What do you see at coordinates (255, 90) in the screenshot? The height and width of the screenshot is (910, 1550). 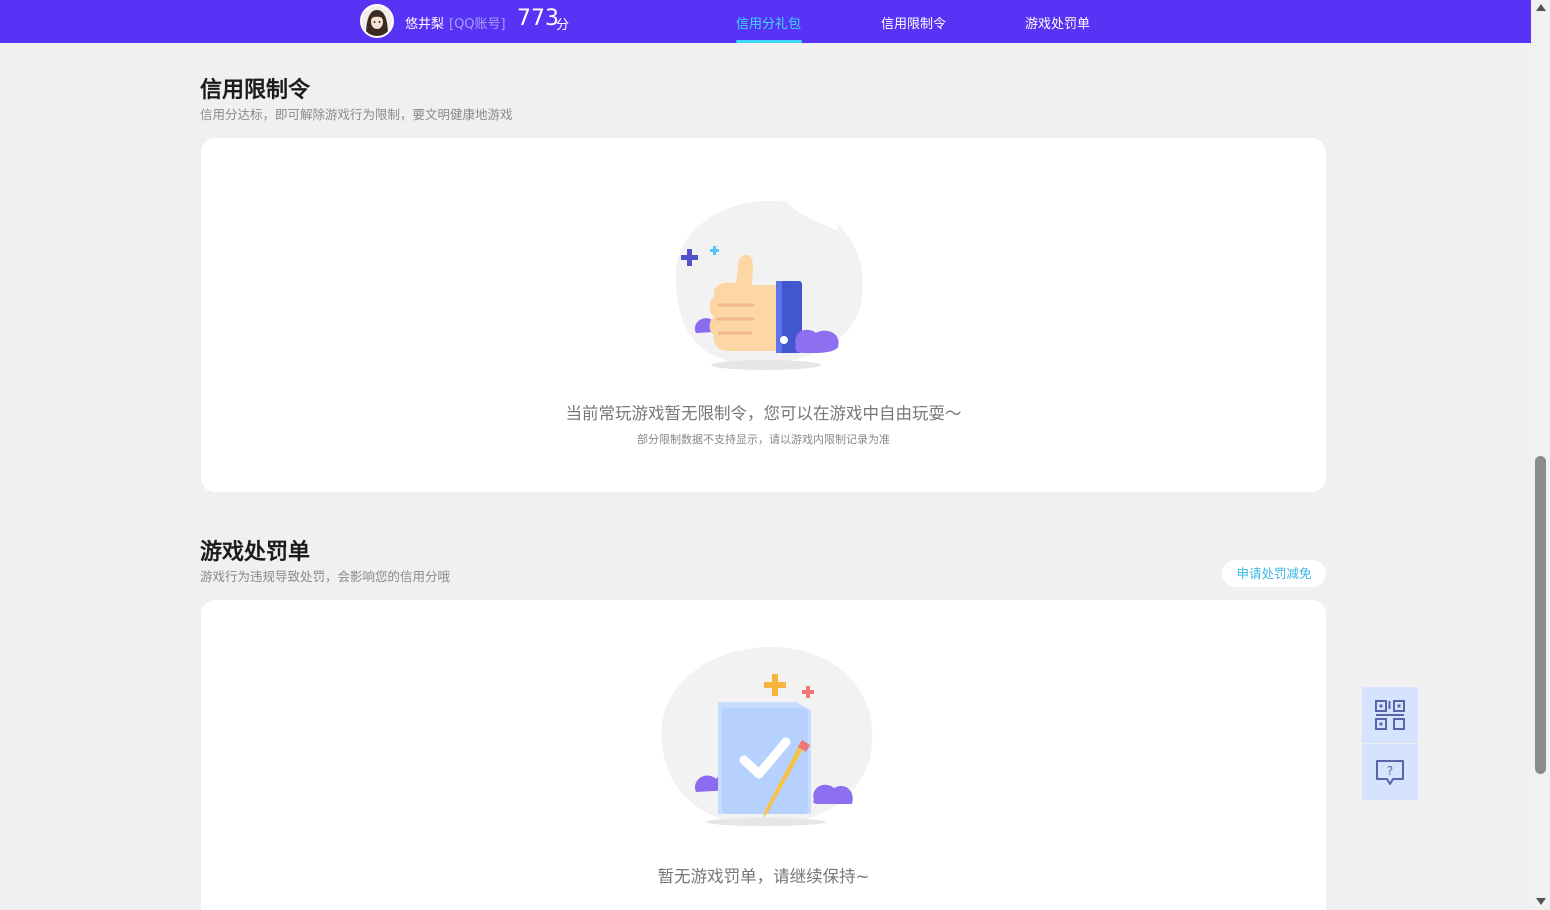 I see `restriction-section-title: 信用限制令` at bounding box center [255, 90].